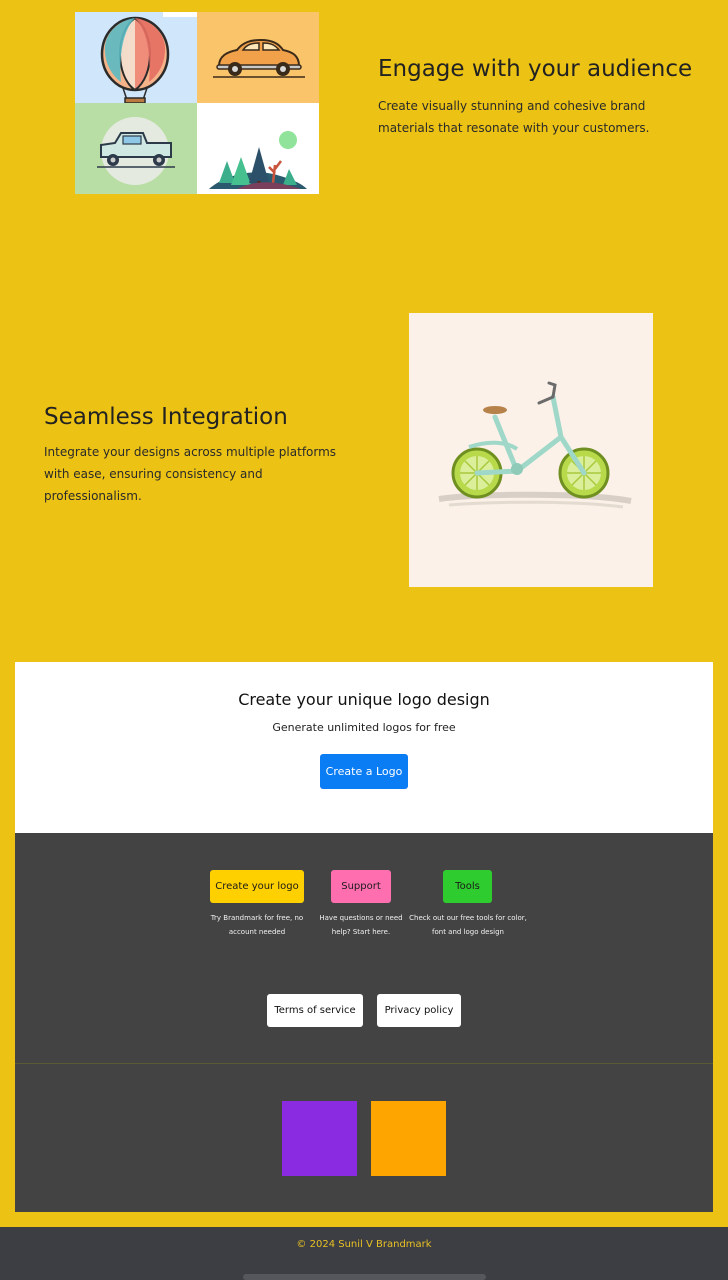 The width and height of the screenshot is (728, 1280). What do you see at coordinates (419, 1010) in the screenshot?
I see `privacy-policy-link: Privacy policy` at bounding box center [419, 1010].